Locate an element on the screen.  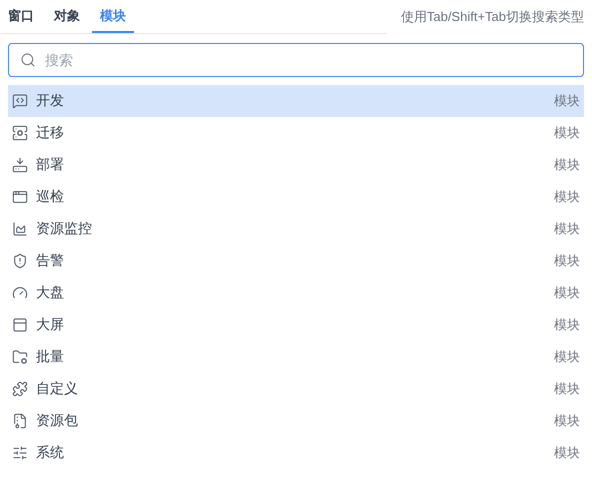
item-name: 大盘 is located at coordinates (50, 292).